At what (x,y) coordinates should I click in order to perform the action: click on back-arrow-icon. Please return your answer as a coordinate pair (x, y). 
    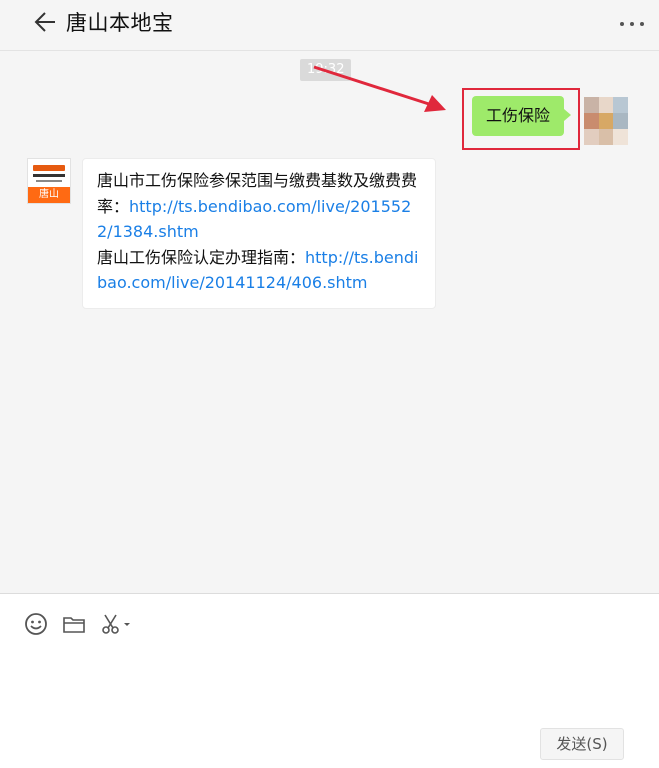
    Looking at the image, I should click on (45, 22).